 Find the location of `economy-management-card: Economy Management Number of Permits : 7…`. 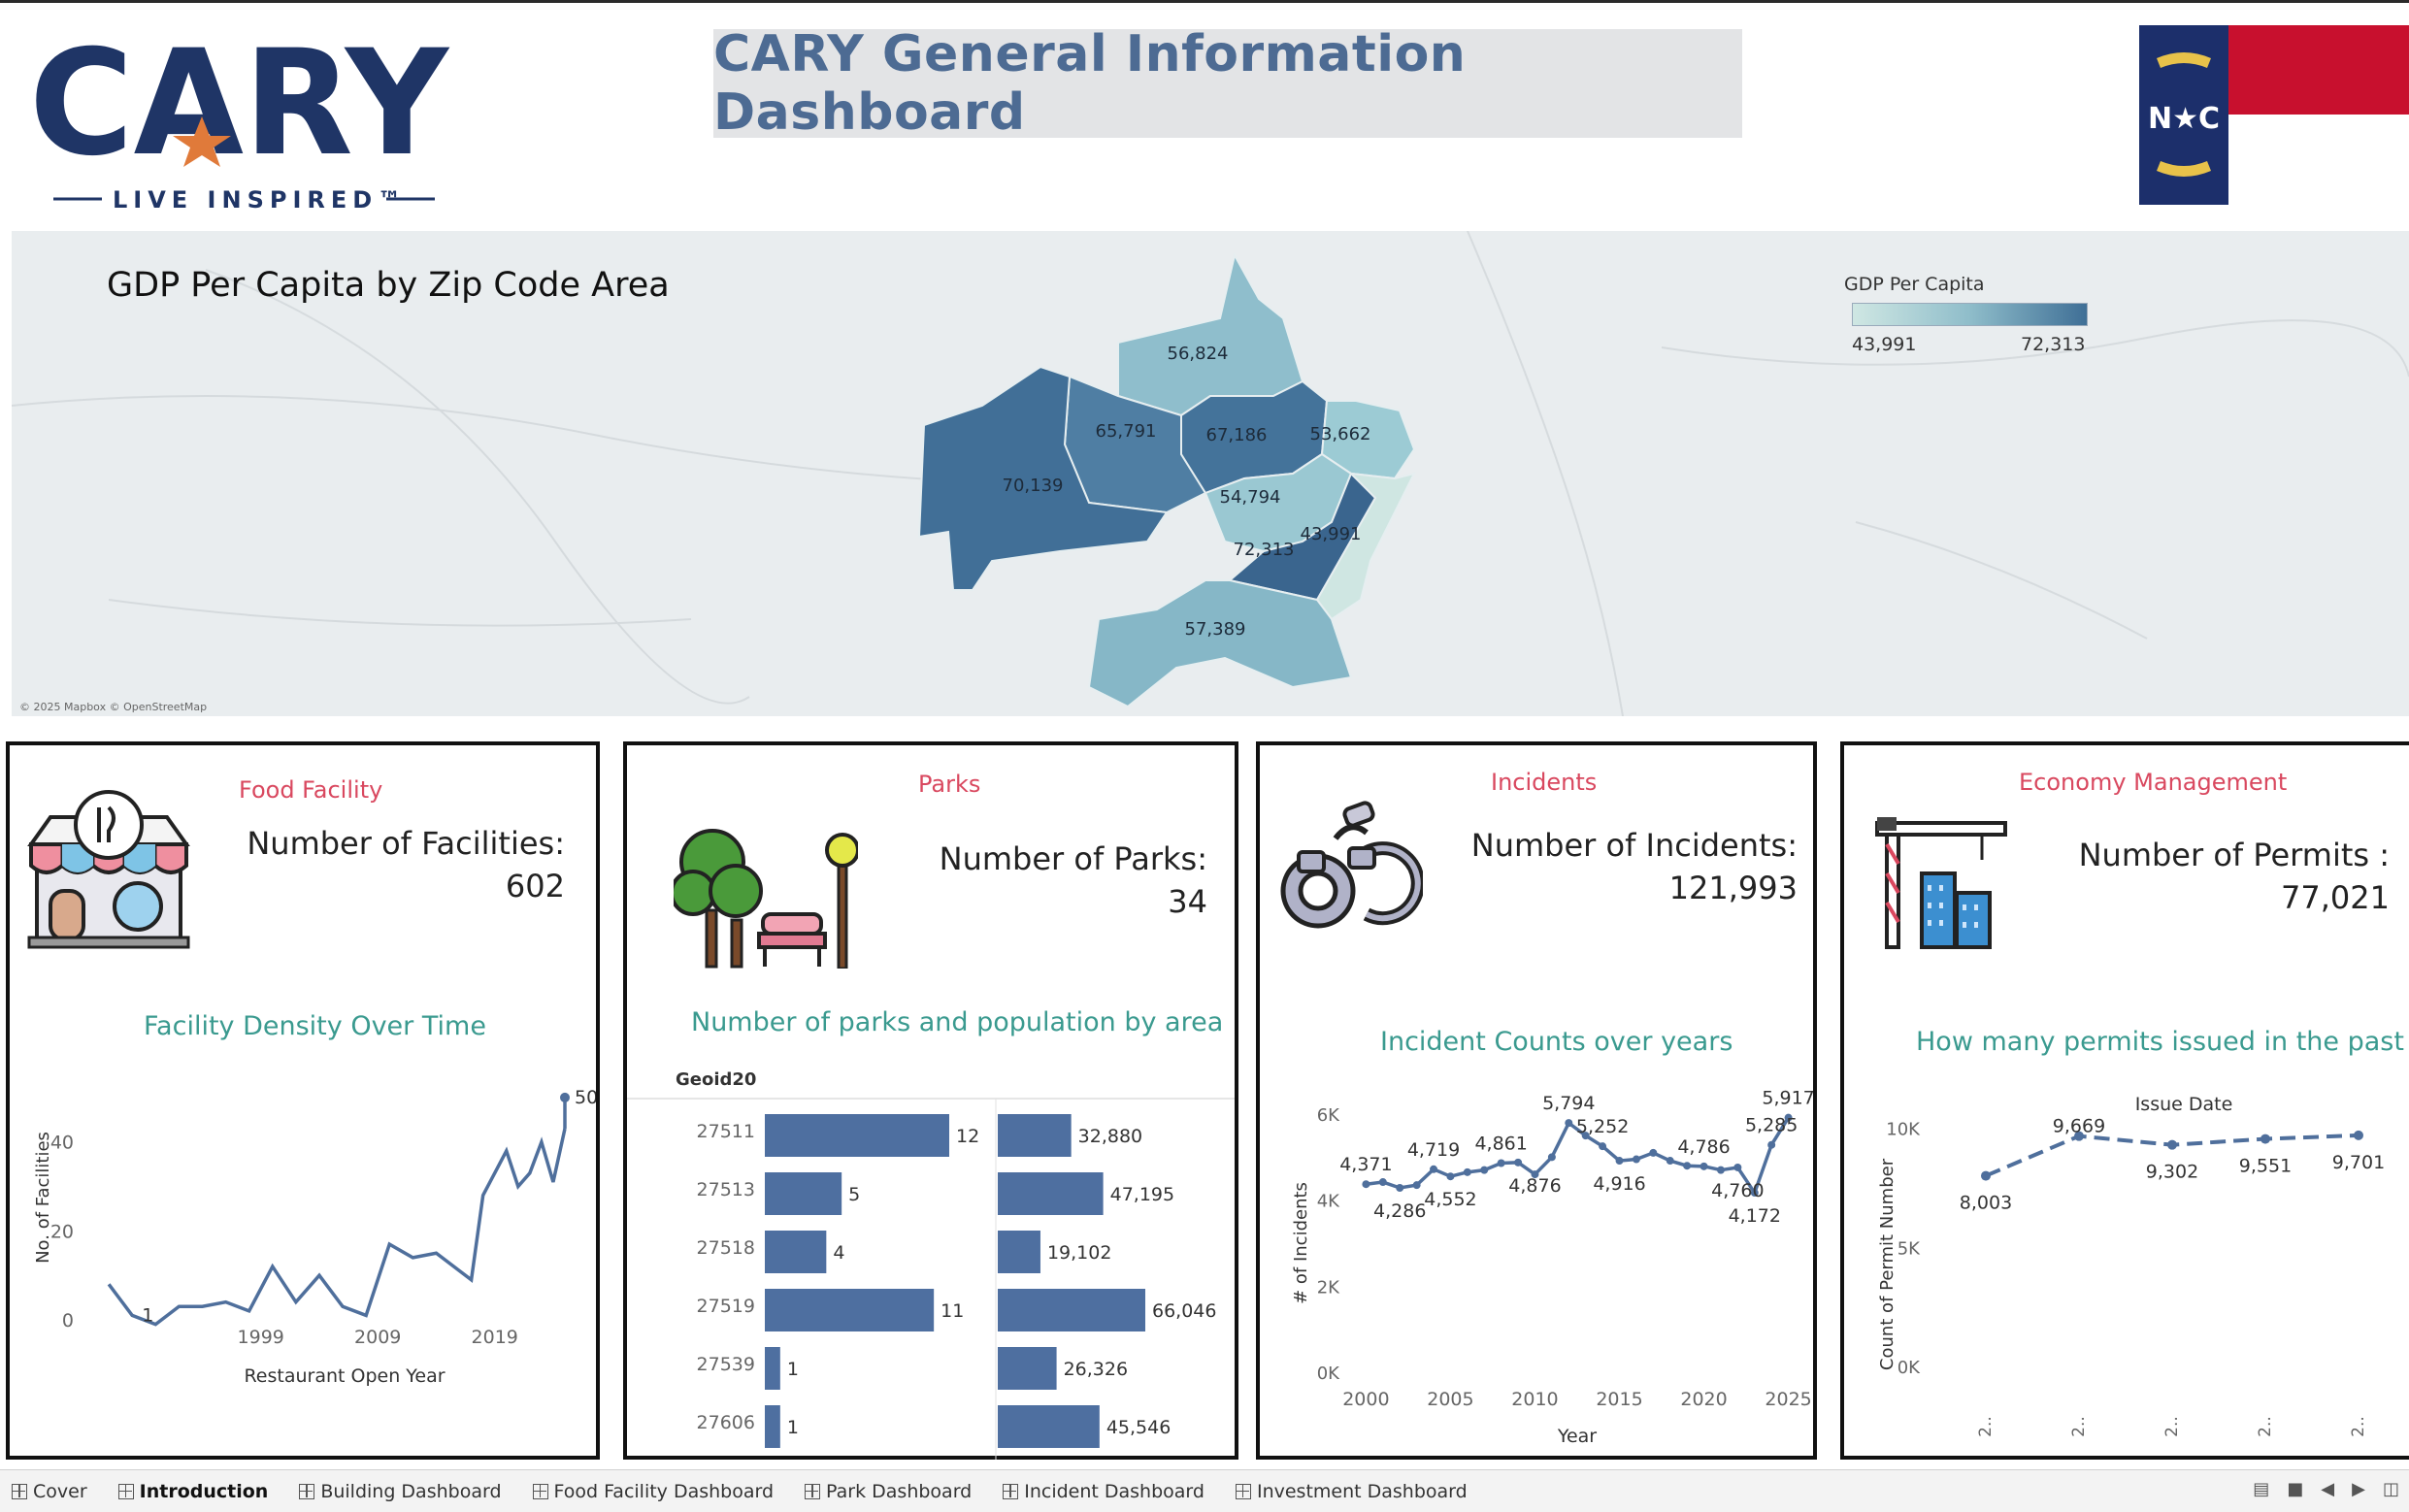

economy-management-card: Economy Management Number of Permits : 7… is located at coordinates (2124, 1100).